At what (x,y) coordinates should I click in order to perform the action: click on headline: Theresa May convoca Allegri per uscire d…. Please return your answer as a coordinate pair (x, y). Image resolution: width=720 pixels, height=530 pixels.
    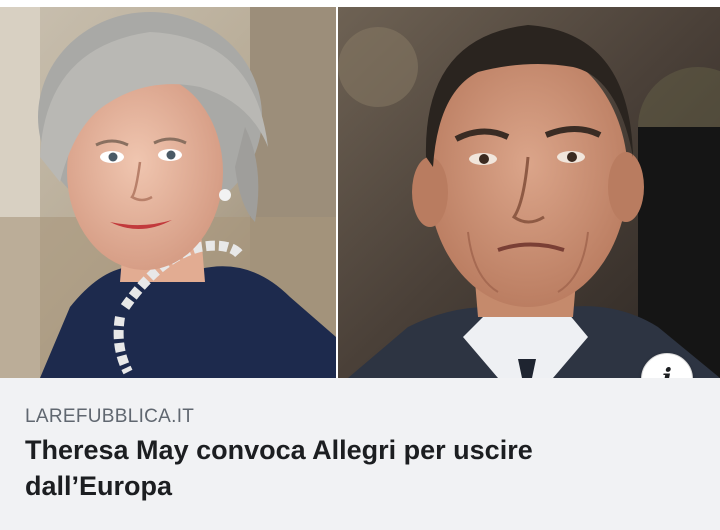
    Looking at the image, I should click on (345, 468).